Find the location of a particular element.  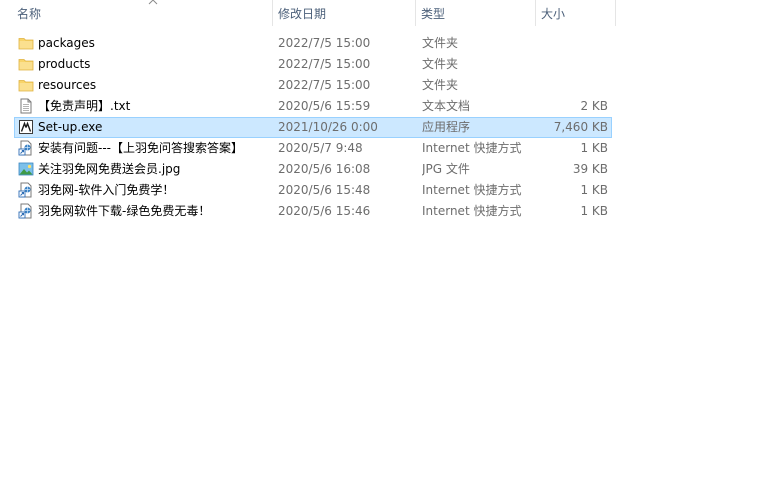

file-date: 2020/5/6 15:46 is located at coordinates (324, 211).